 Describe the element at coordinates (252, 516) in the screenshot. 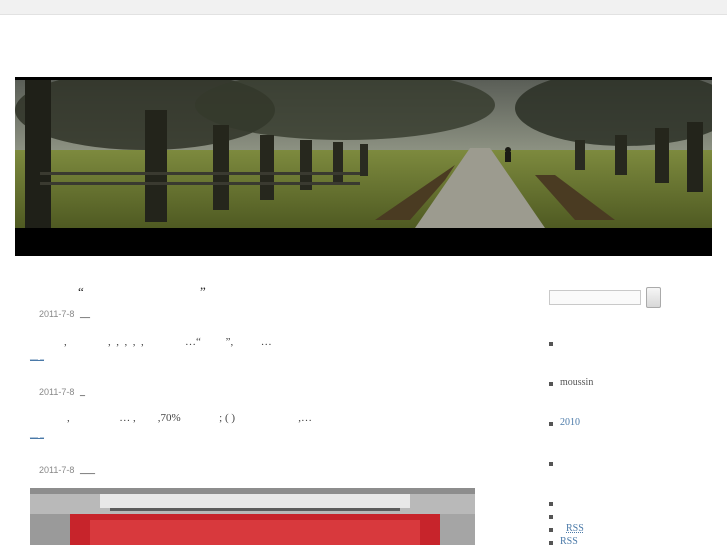

I see `post-3-image` at that location.